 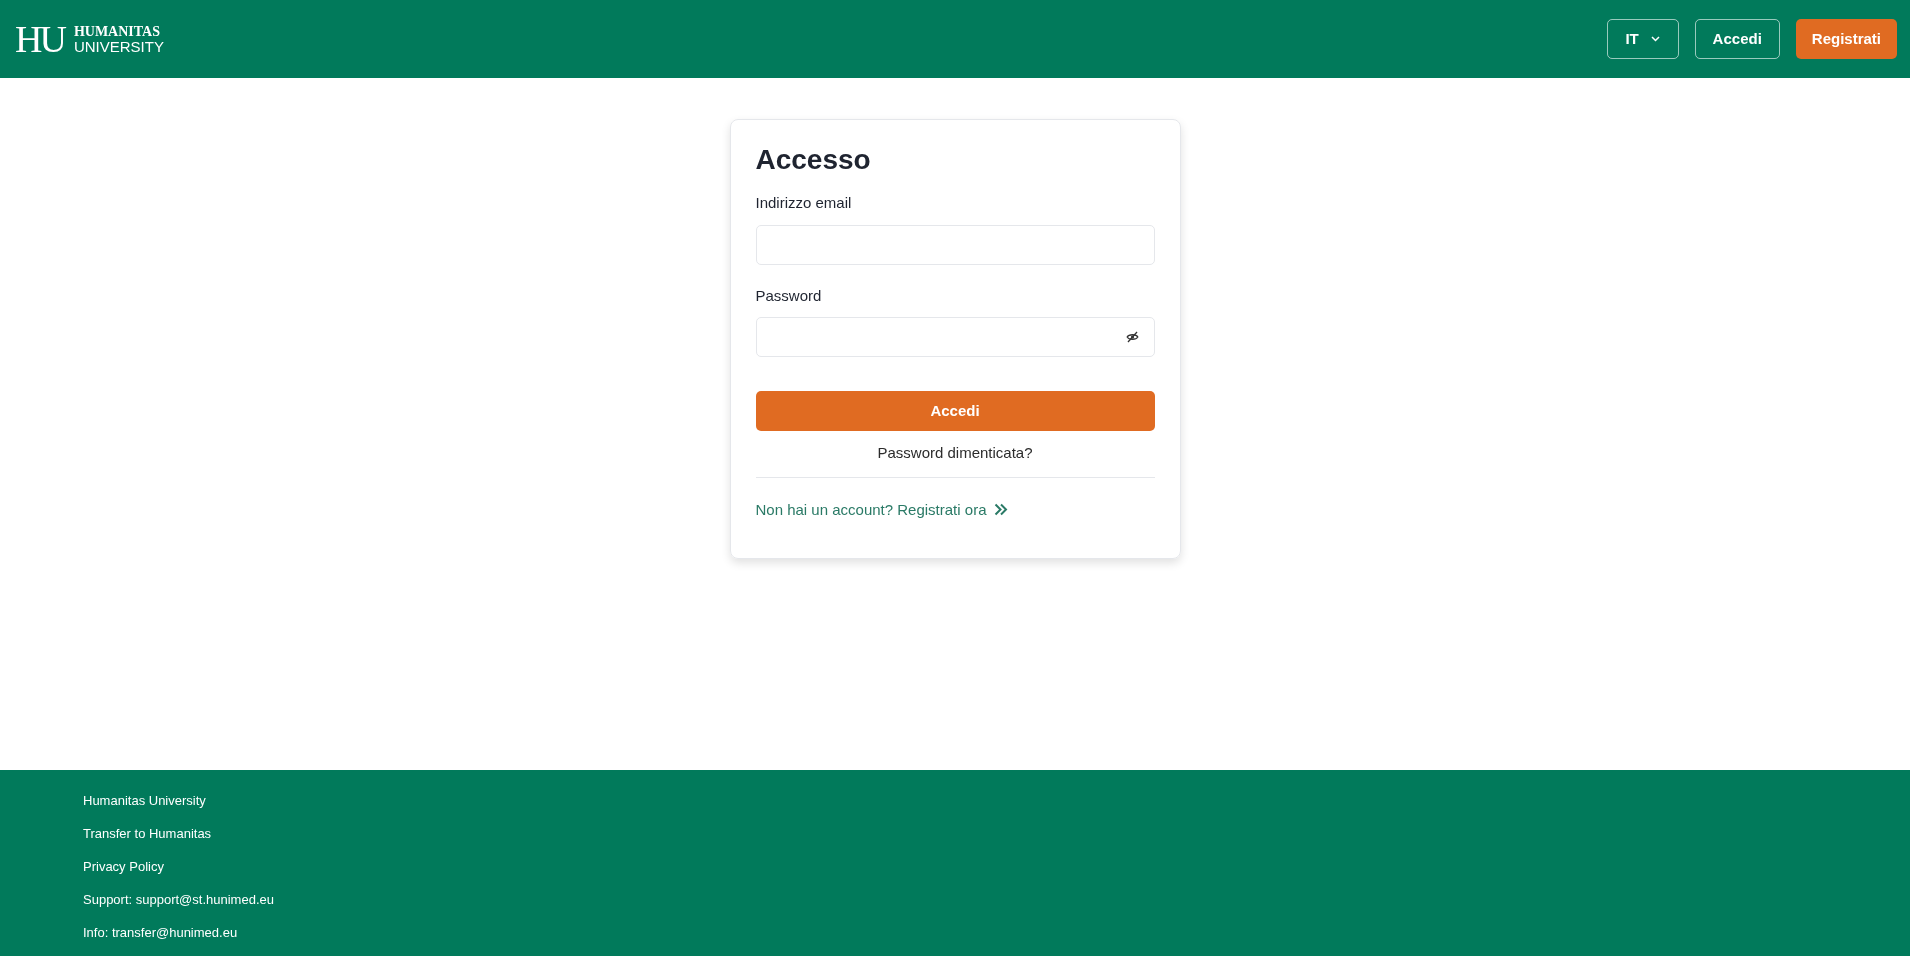 I want to click on field-label: Password, so click(x=789, y=295).